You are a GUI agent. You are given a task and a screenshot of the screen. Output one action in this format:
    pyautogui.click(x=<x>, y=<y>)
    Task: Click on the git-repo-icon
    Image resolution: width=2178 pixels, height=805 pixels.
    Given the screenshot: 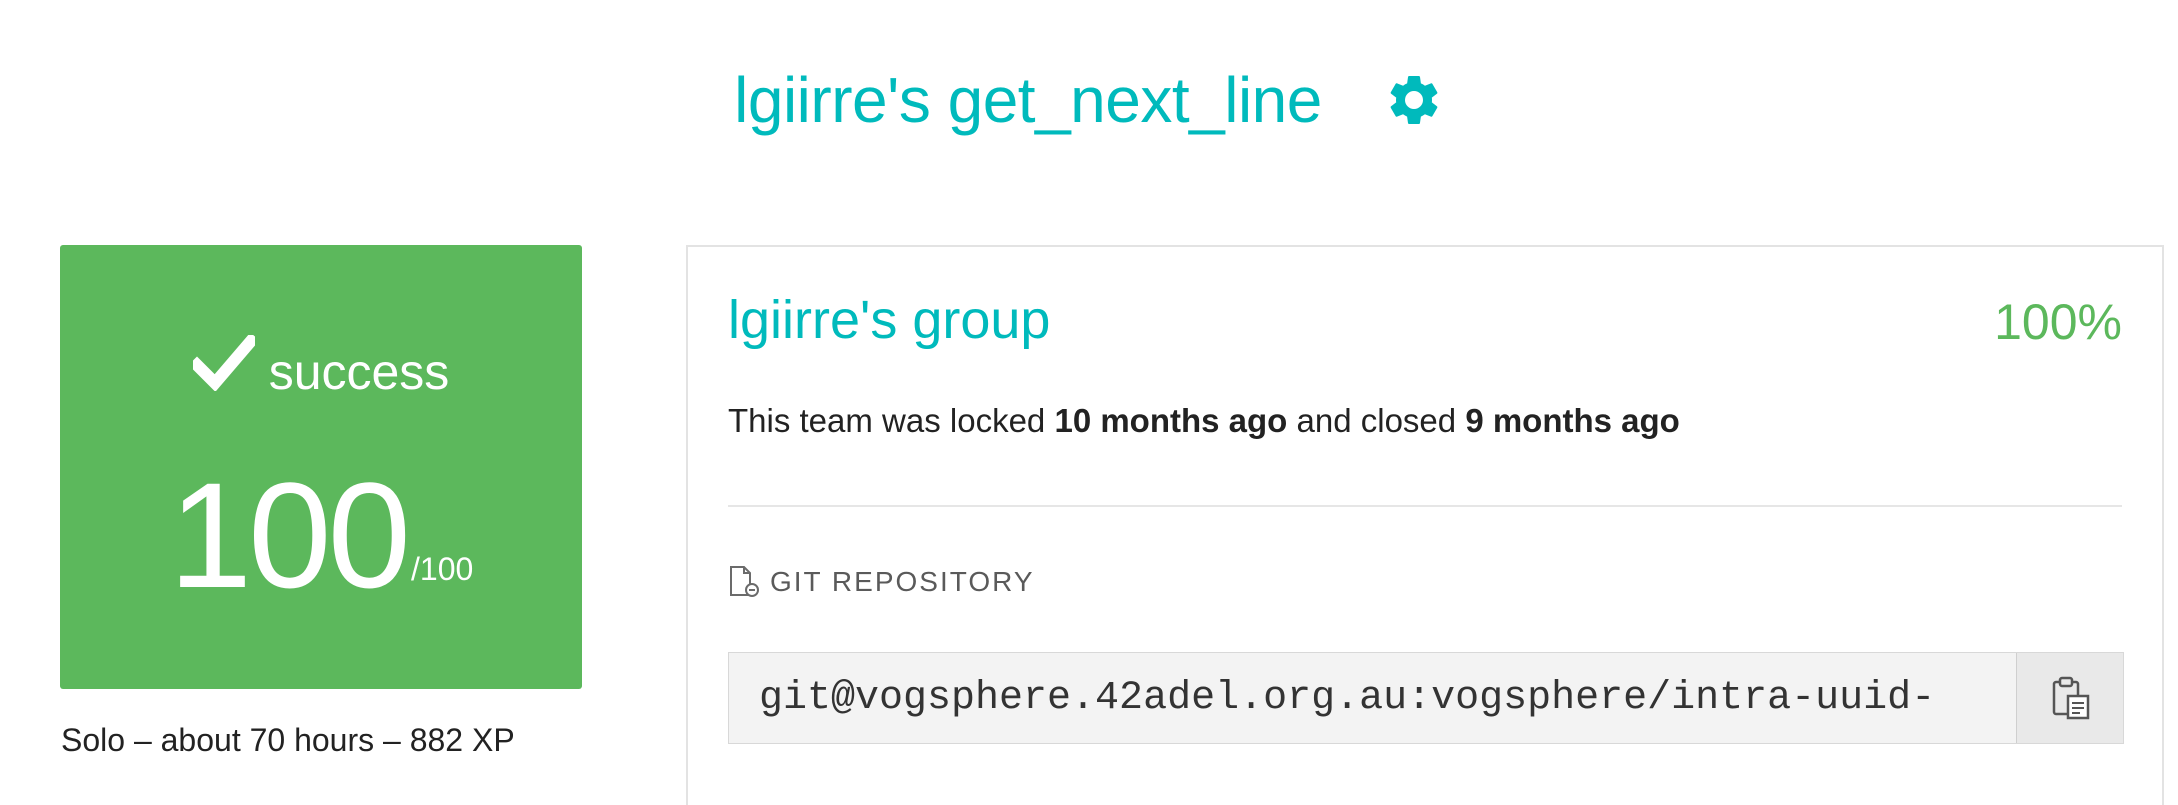 What is the action you would take?
    pyautogui.click(x=744, y=581)
    